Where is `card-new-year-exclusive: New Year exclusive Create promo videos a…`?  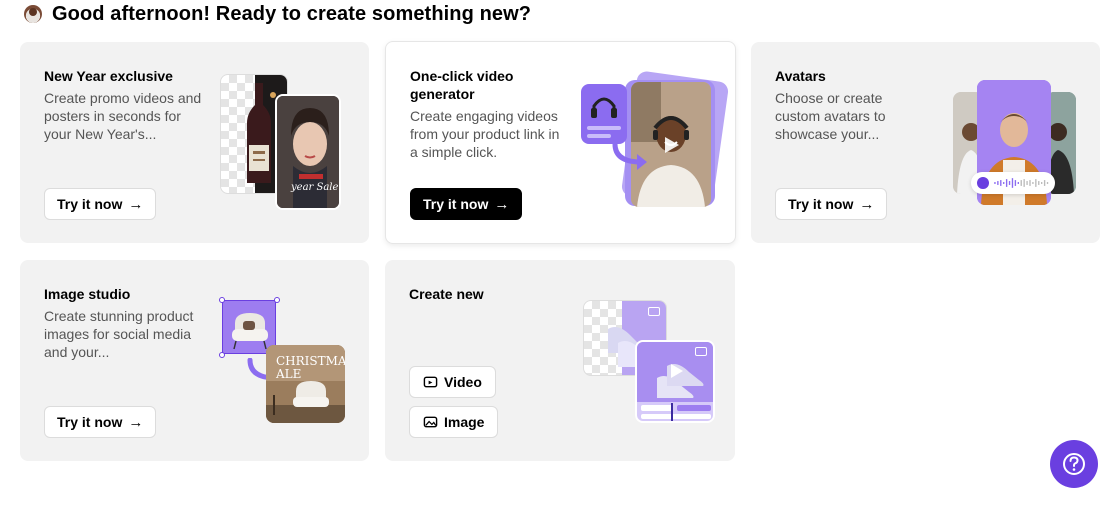 card-new-year-exclusive: New Year exclusive Create promo videos a… is located at coordinates (194, 142).